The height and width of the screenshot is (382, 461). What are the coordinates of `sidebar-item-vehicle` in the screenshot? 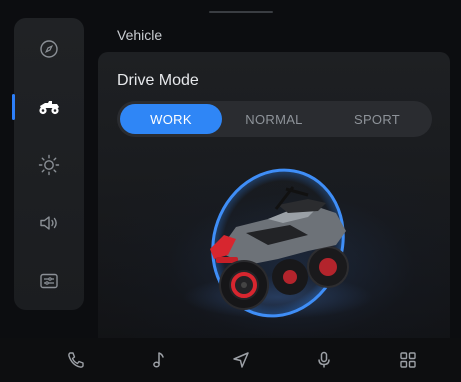 It's located at (48, 107).